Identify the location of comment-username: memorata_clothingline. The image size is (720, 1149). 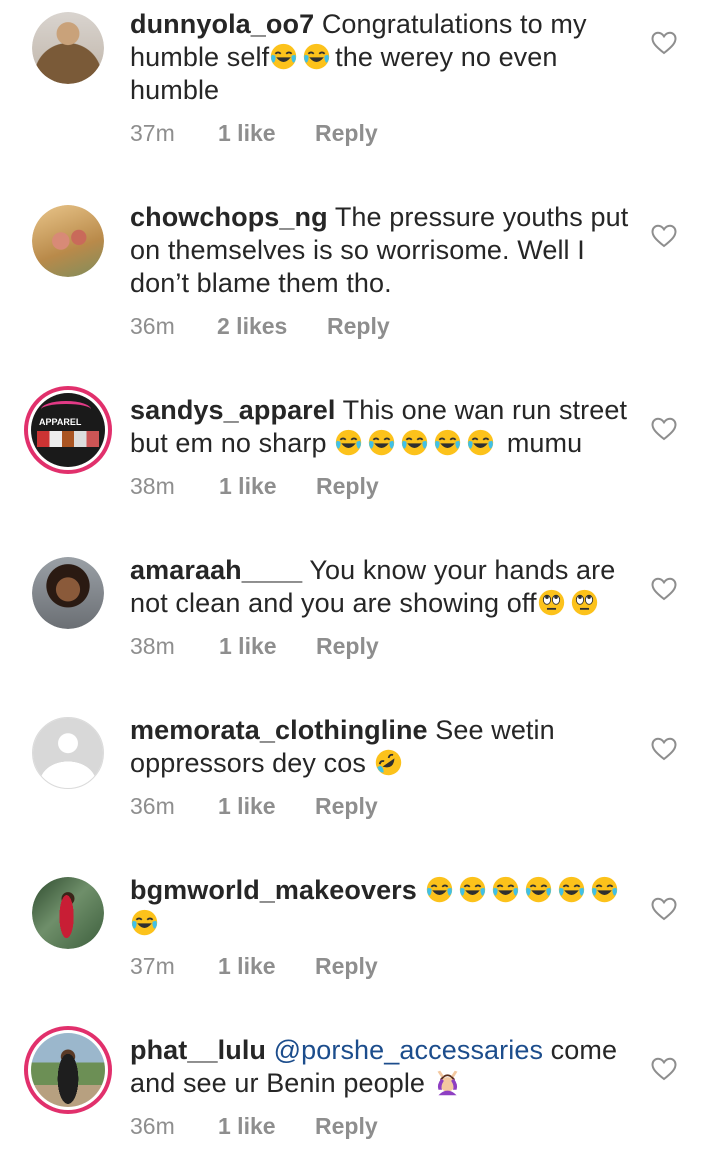
(279, 730).